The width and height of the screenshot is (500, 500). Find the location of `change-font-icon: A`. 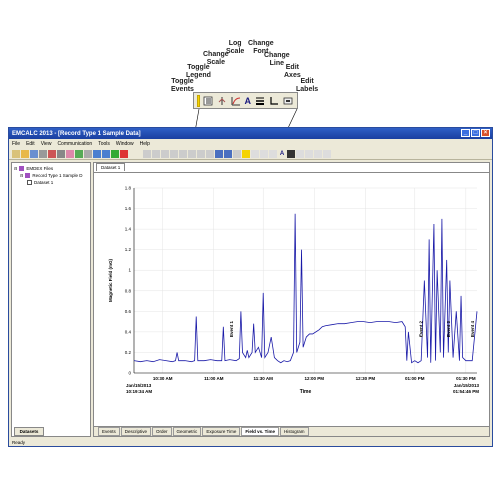

change-font-icon: A is located at coordinates (248, 101).